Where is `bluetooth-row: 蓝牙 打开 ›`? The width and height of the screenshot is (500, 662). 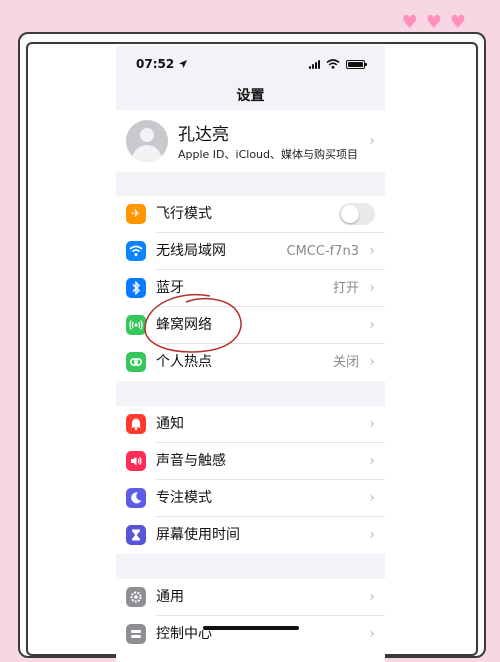
bluetooth-row: 蓝牙 打开 › is located at coordinates (250, 288).